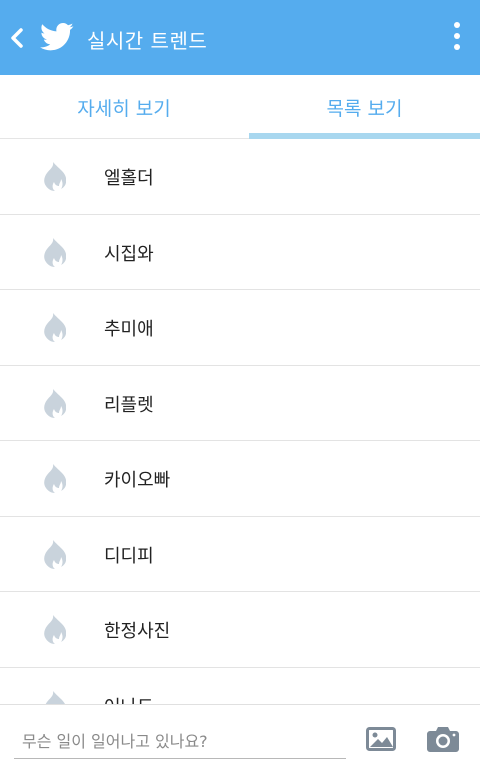 The width and height of the screenshot is (480, 767). Describe the element at coordinates (240, 554) in the screenshot. I see `list-item: 디디피` at that location.